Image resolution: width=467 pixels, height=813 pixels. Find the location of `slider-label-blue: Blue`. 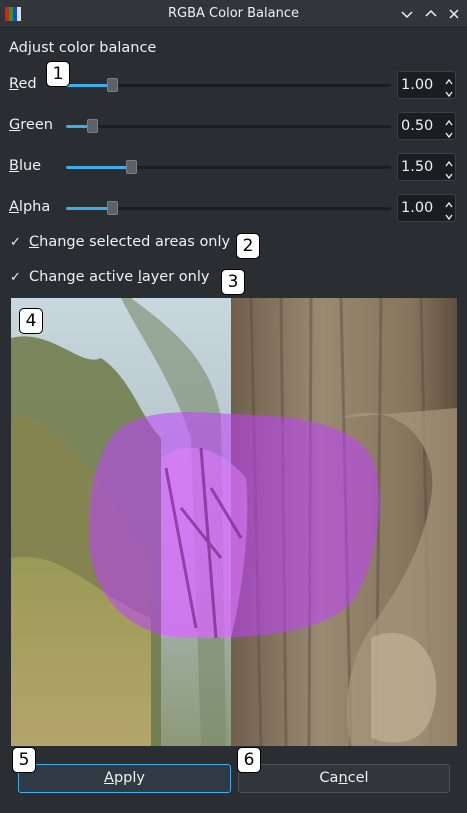

slider-label-blue: Blue is located at coordinates (25, 166).